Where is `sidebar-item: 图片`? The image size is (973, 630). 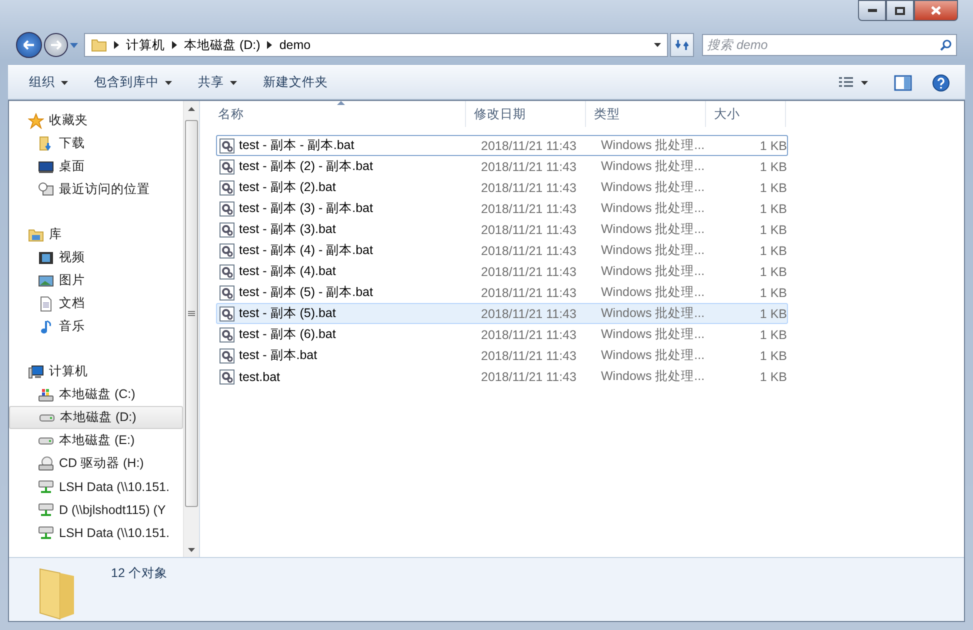
sidebar-item: 图片 is located at coordinates (96, 280).